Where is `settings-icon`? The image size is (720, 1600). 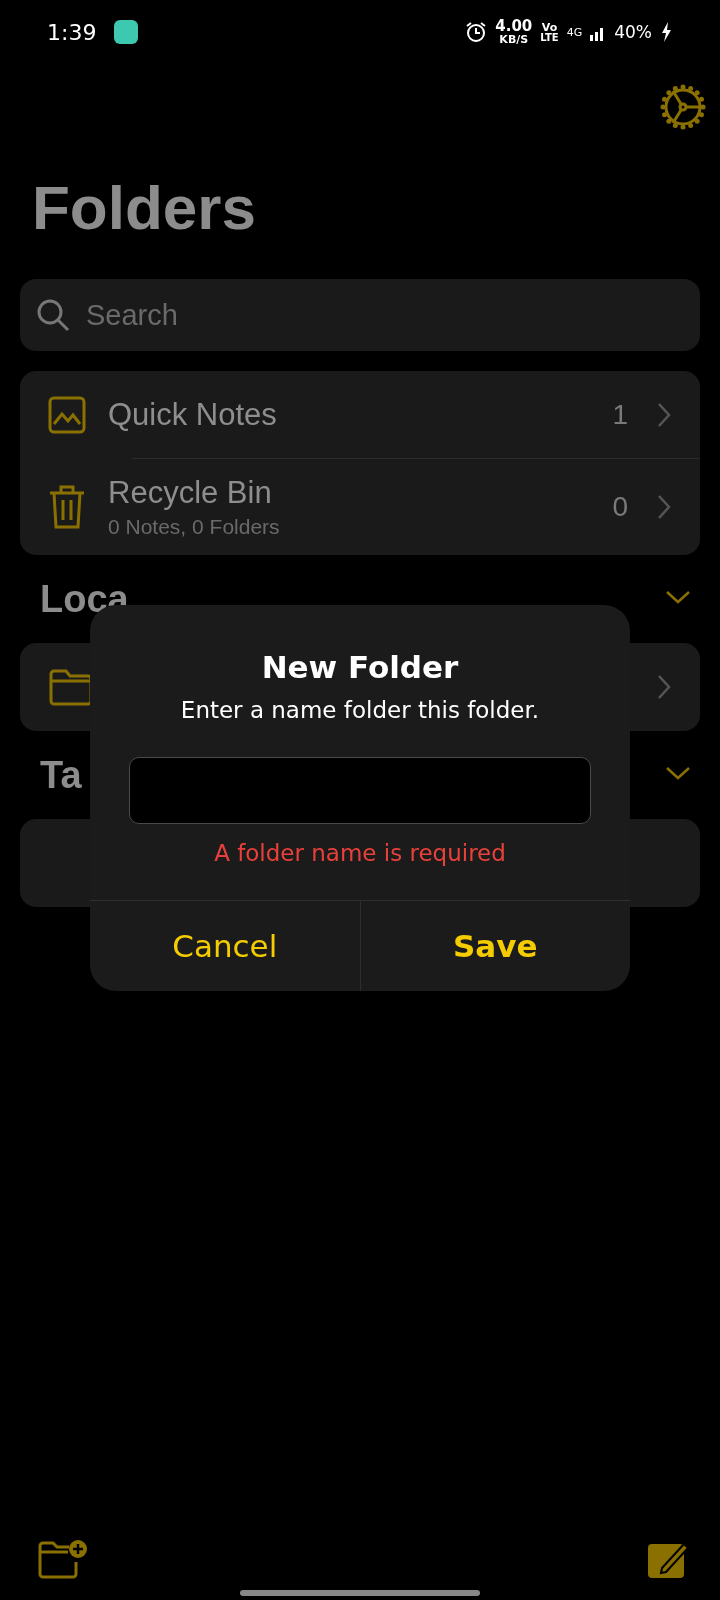 settings-icon is located at coordinates (683, 107).